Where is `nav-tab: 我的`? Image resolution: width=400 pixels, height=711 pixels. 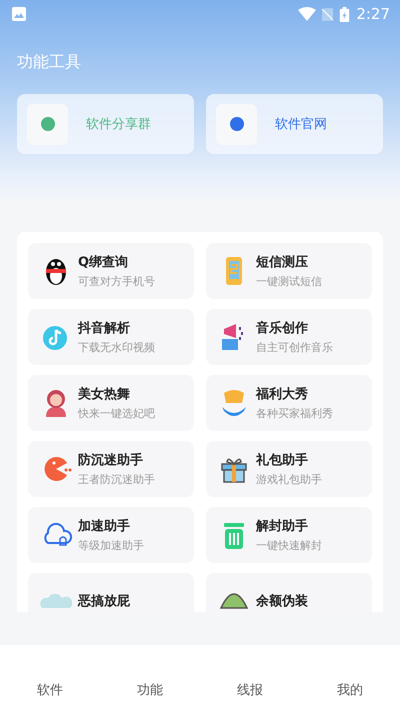 nav-tab: 我的 is located at coordinates (350, 690).